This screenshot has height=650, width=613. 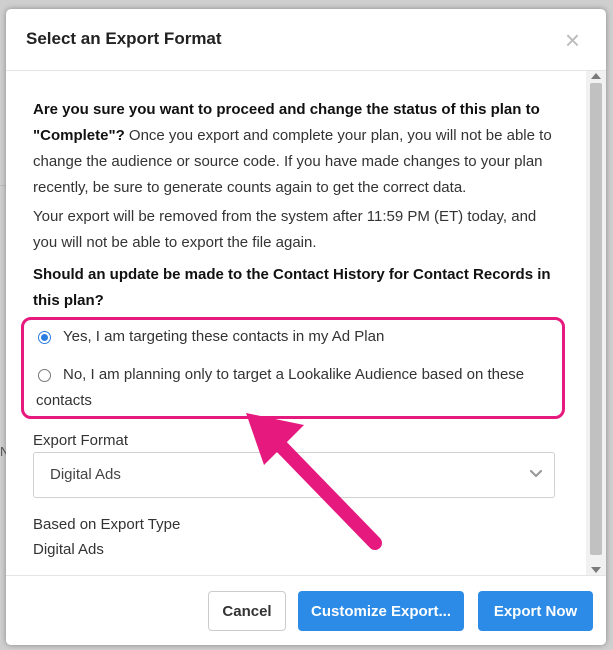 What do you see at coordinates (314, 481) in the screenshot?
I see `pointer-arrow-icon` at bounding box center [314, 481].